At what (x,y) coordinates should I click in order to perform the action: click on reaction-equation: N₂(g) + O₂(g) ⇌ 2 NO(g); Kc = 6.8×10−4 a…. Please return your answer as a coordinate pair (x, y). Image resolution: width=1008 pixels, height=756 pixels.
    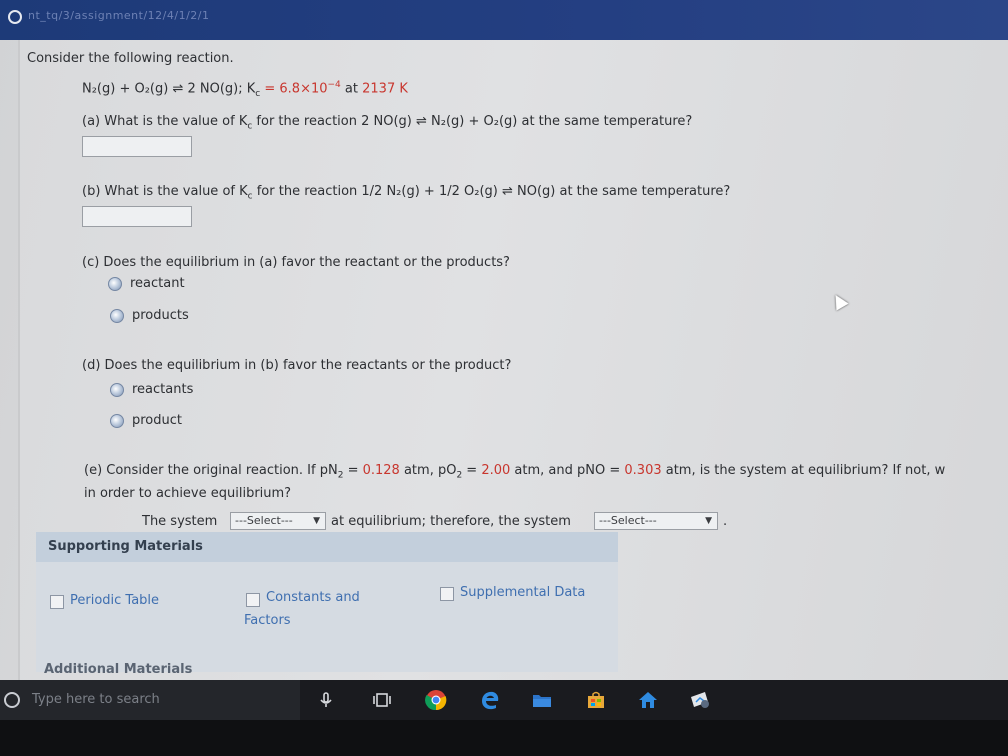
    Looking at the image, I should click on (245, 89).